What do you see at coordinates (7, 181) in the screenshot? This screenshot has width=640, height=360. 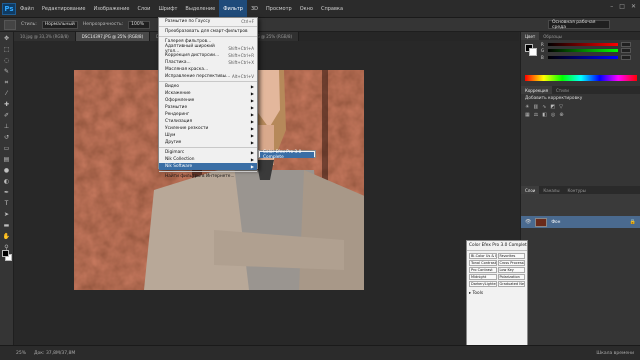 I see `dodge-tool-icon: ◐` at bounding box center [7, 181].